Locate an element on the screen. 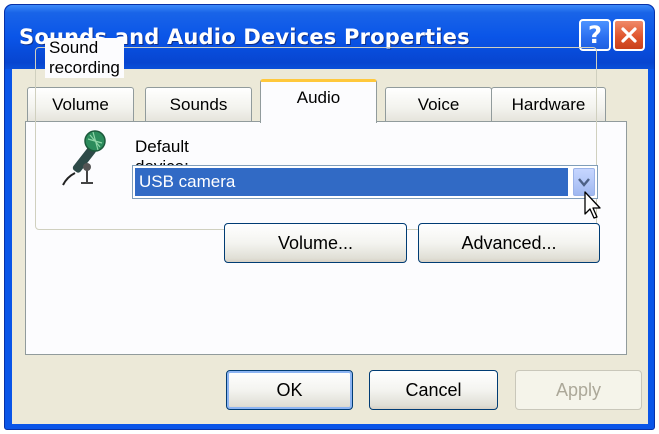  group-label: Sound recording is located at coordinates (84, 58).